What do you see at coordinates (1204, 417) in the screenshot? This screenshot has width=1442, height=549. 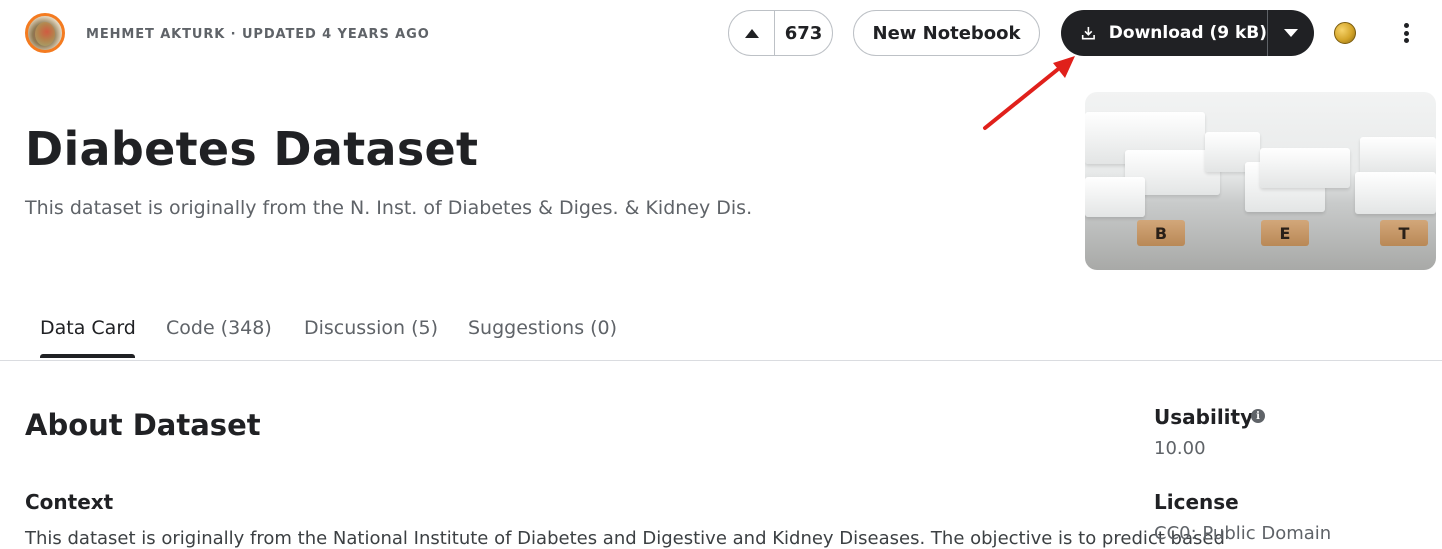 I see `usability-heading: Usability` at bounding box center [1204, 417].